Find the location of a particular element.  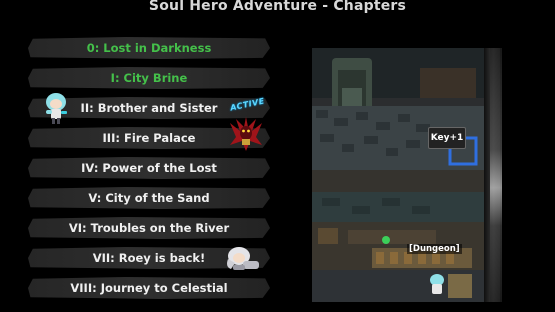

fire-demon-icon is located at coordinates (246, 134).